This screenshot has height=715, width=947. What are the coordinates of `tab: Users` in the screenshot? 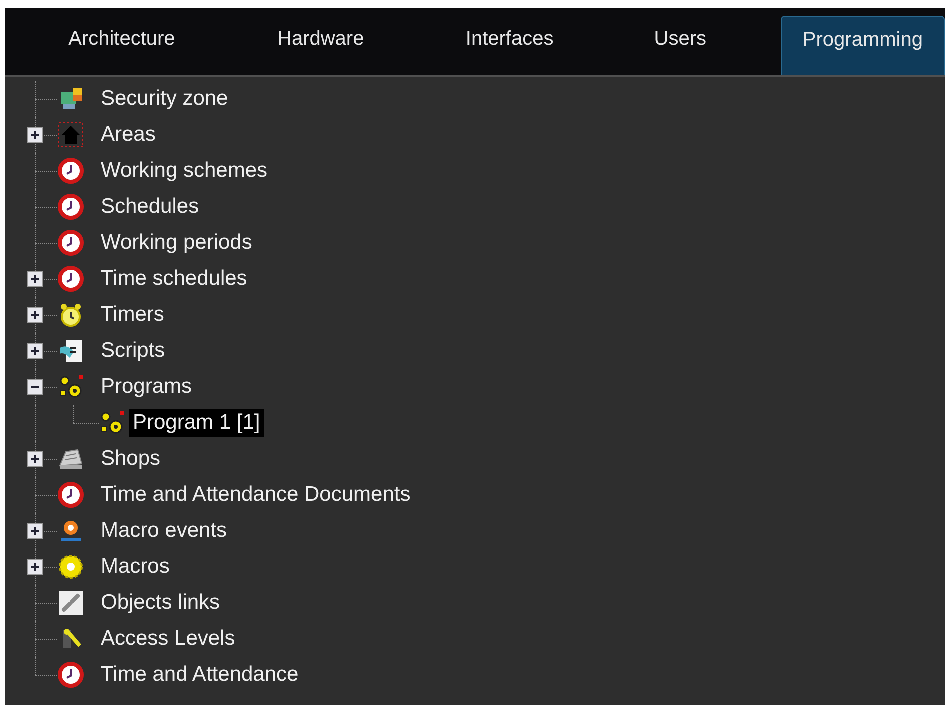 It's located at (680, 45).